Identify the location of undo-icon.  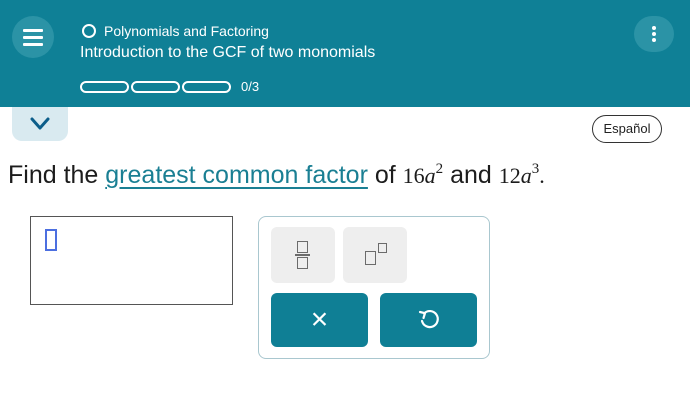
(428, 319).